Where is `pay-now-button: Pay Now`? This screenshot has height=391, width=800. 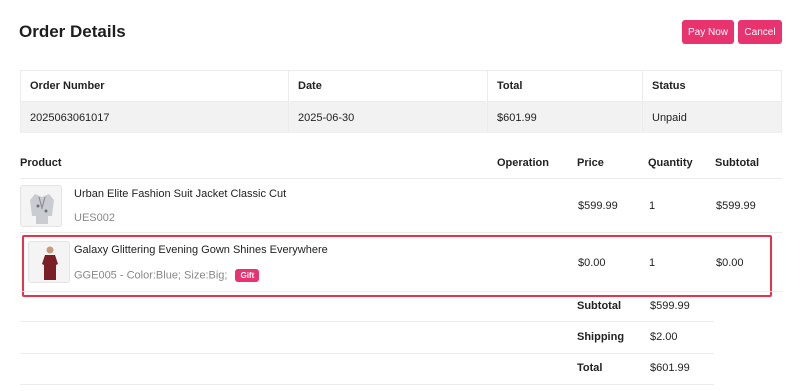
pay-now-button: Pay Now is located at coordinates (708, 32).